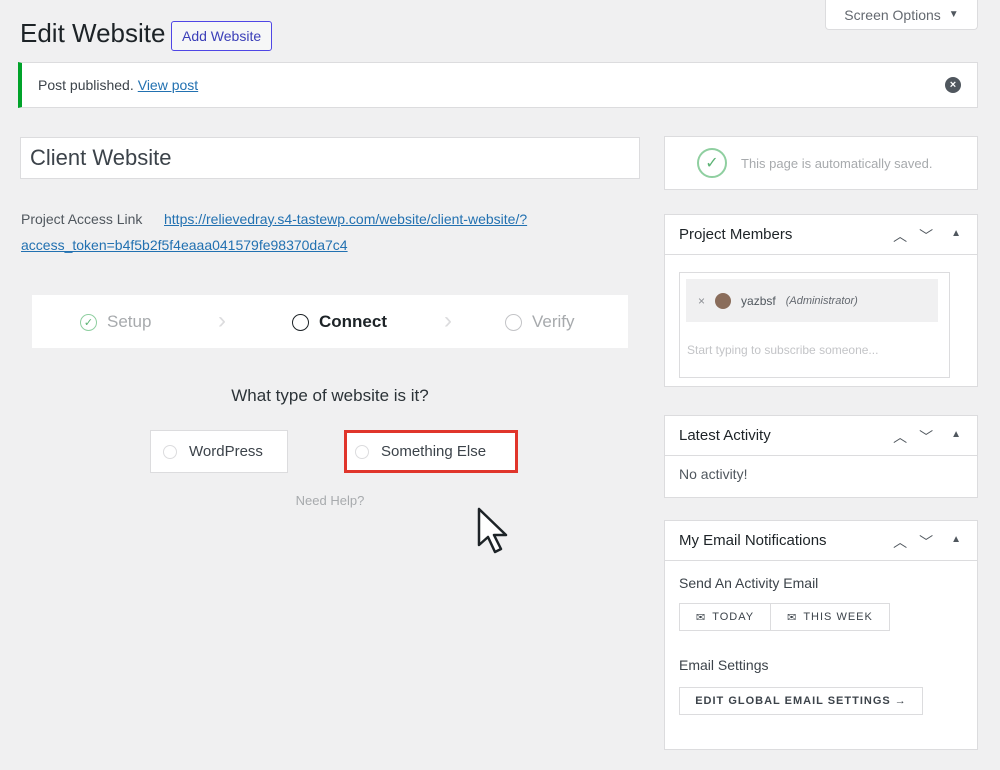 This screenshot has height=770, width=1000. What do you see at coordinates (93, 33) in the screenshot?
I see `page-title: Edit Website` at bounding box center [93, 33].